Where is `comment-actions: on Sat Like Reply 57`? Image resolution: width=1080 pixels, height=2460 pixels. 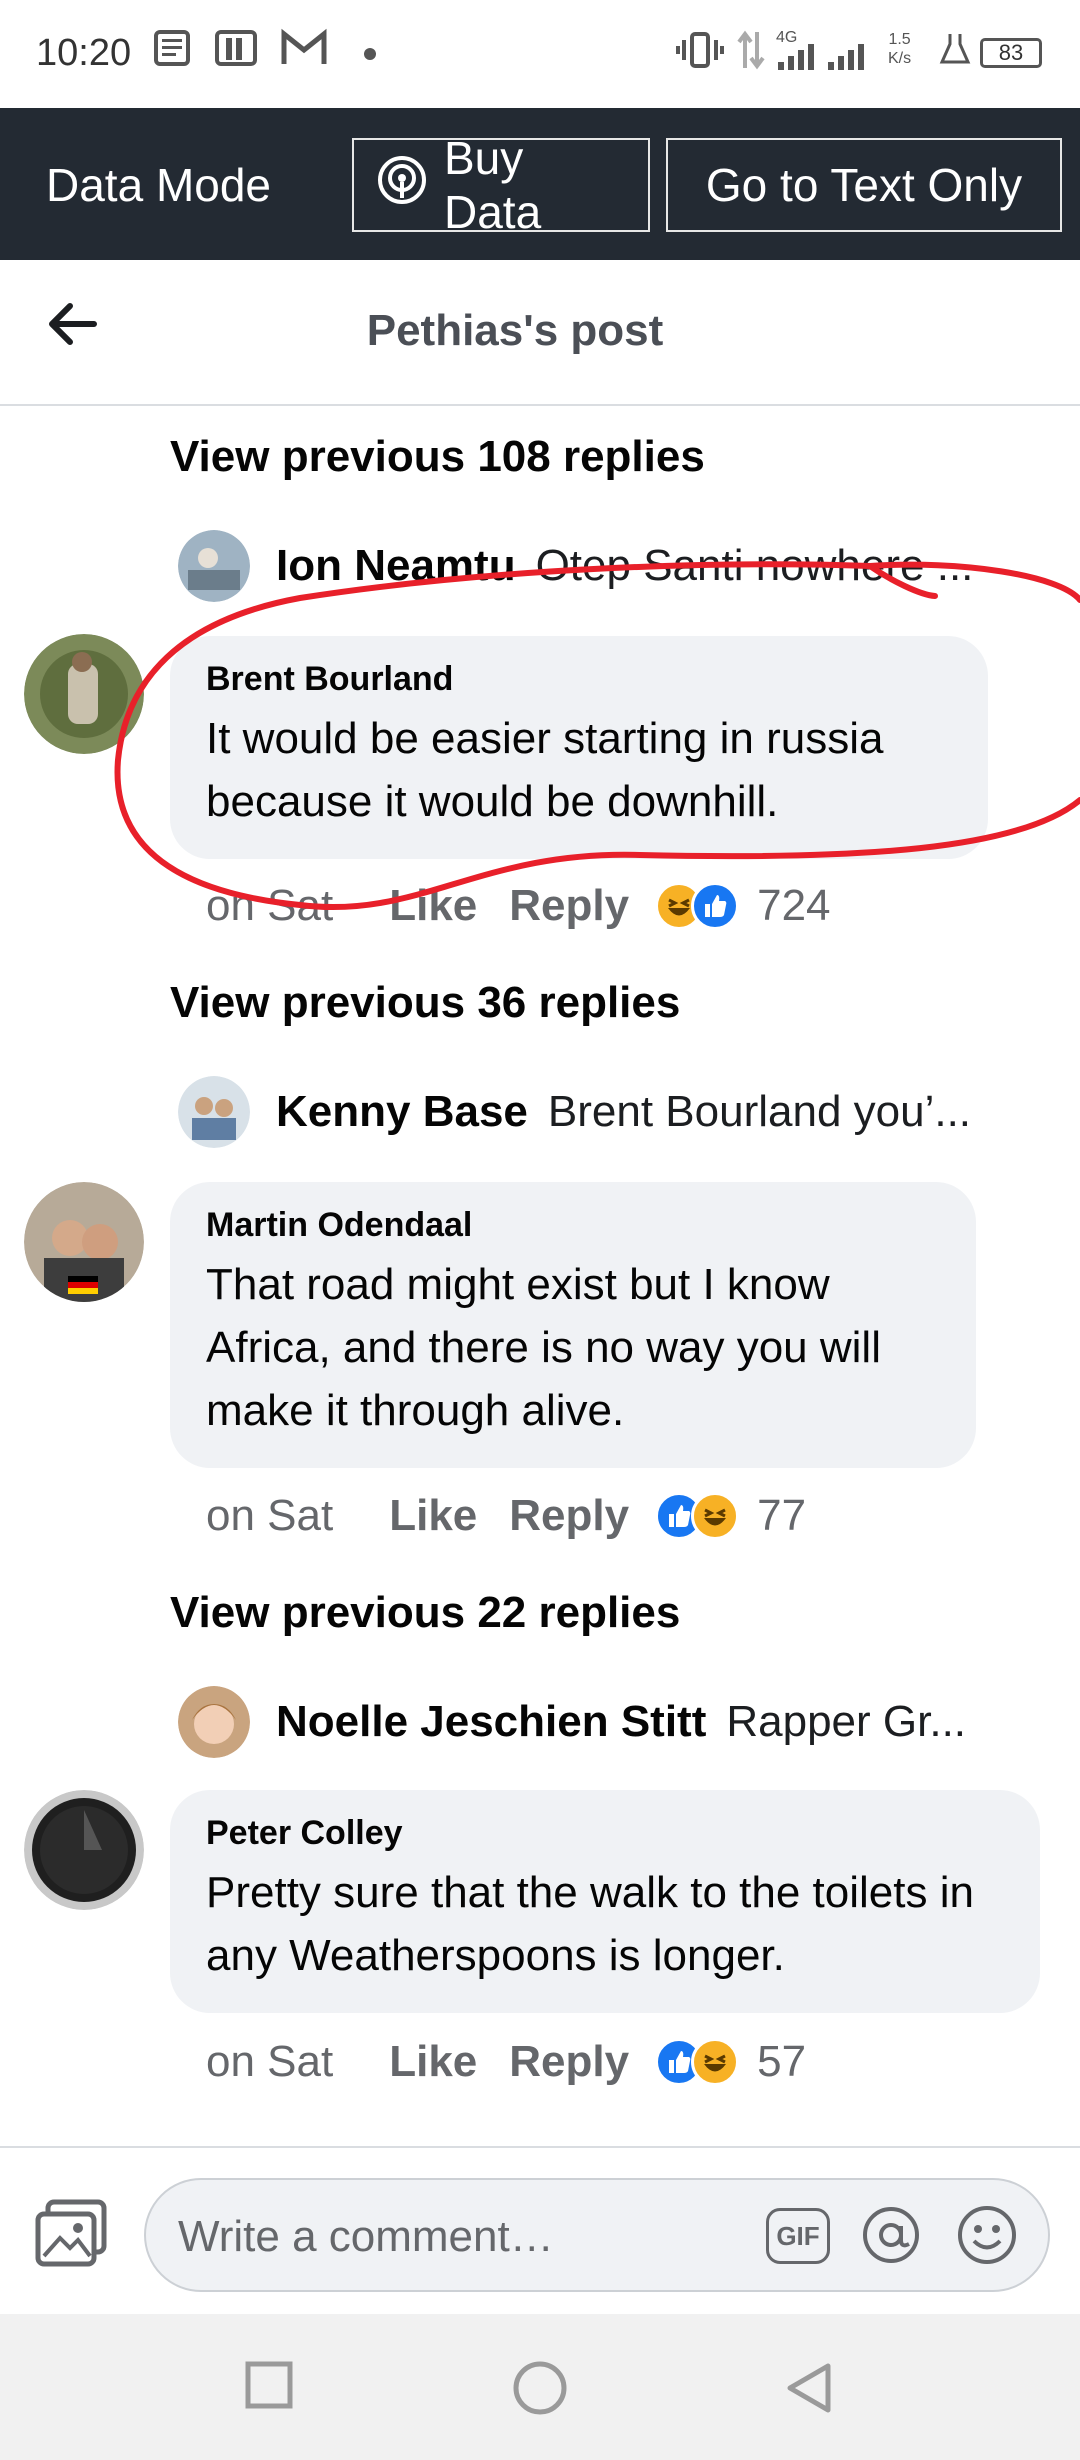
comment-actions: on Sat Like Reply 57 is located at coordinates (506, 2062).